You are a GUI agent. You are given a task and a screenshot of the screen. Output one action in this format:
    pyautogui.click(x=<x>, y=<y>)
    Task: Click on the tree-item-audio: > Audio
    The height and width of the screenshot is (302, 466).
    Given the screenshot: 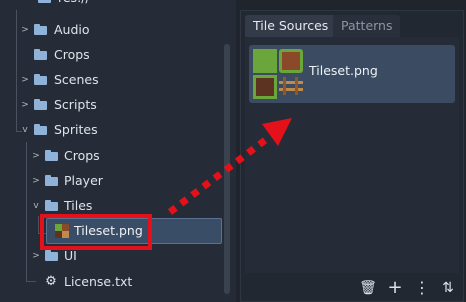 What is the action you would take?
    pyautogui.click(x=110, y=30)
    